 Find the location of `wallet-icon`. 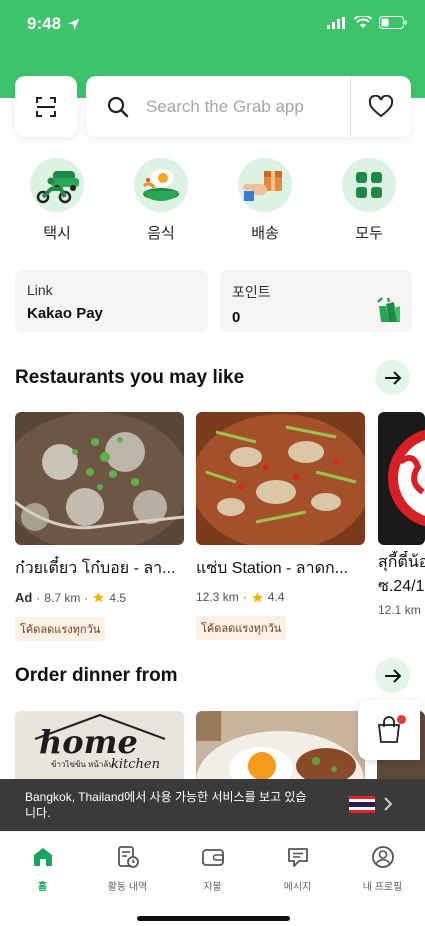

wallet-icon is located at coordinates (213, 857).